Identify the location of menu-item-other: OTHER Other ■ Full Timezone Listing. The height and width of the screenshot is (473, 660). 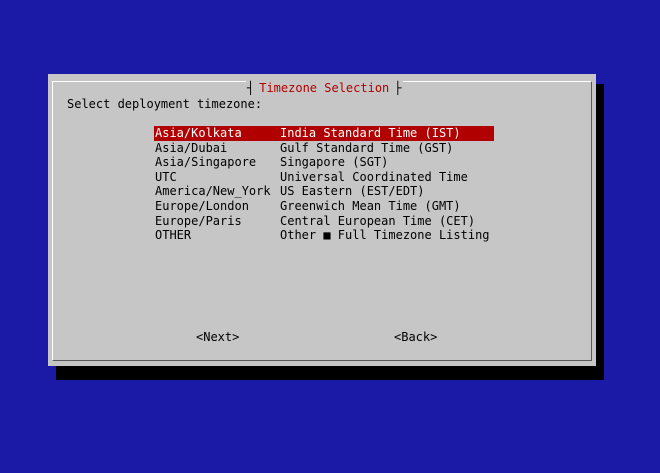
(324, 235).